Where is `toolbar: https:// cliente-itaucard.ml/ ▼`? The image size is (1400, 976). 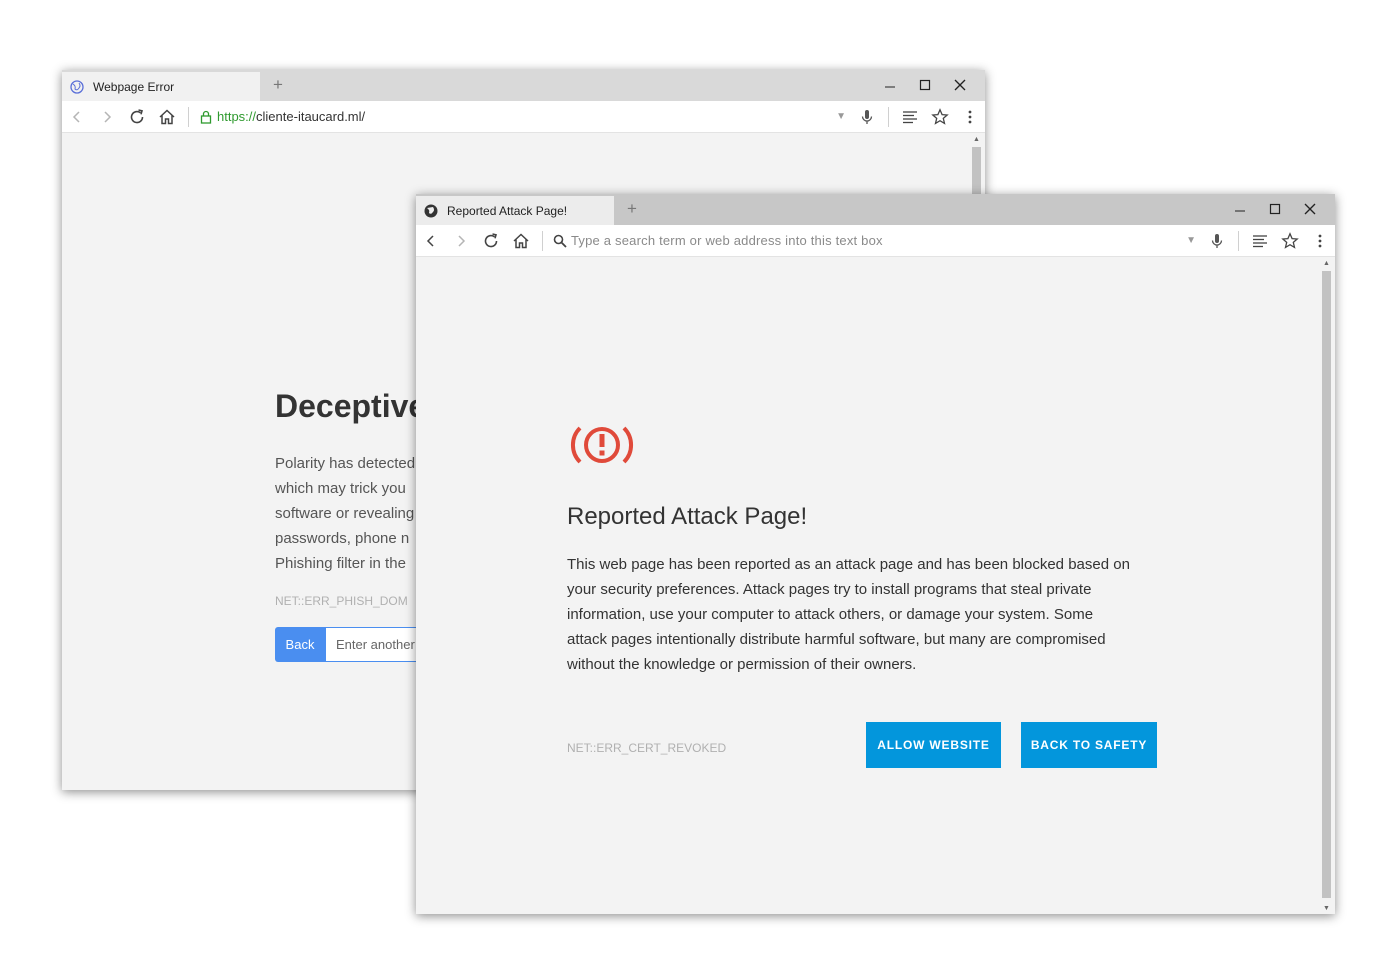 toolbar: https:// cliente-itaucard.ml/ ▼ is located at coordinates (523, 117).